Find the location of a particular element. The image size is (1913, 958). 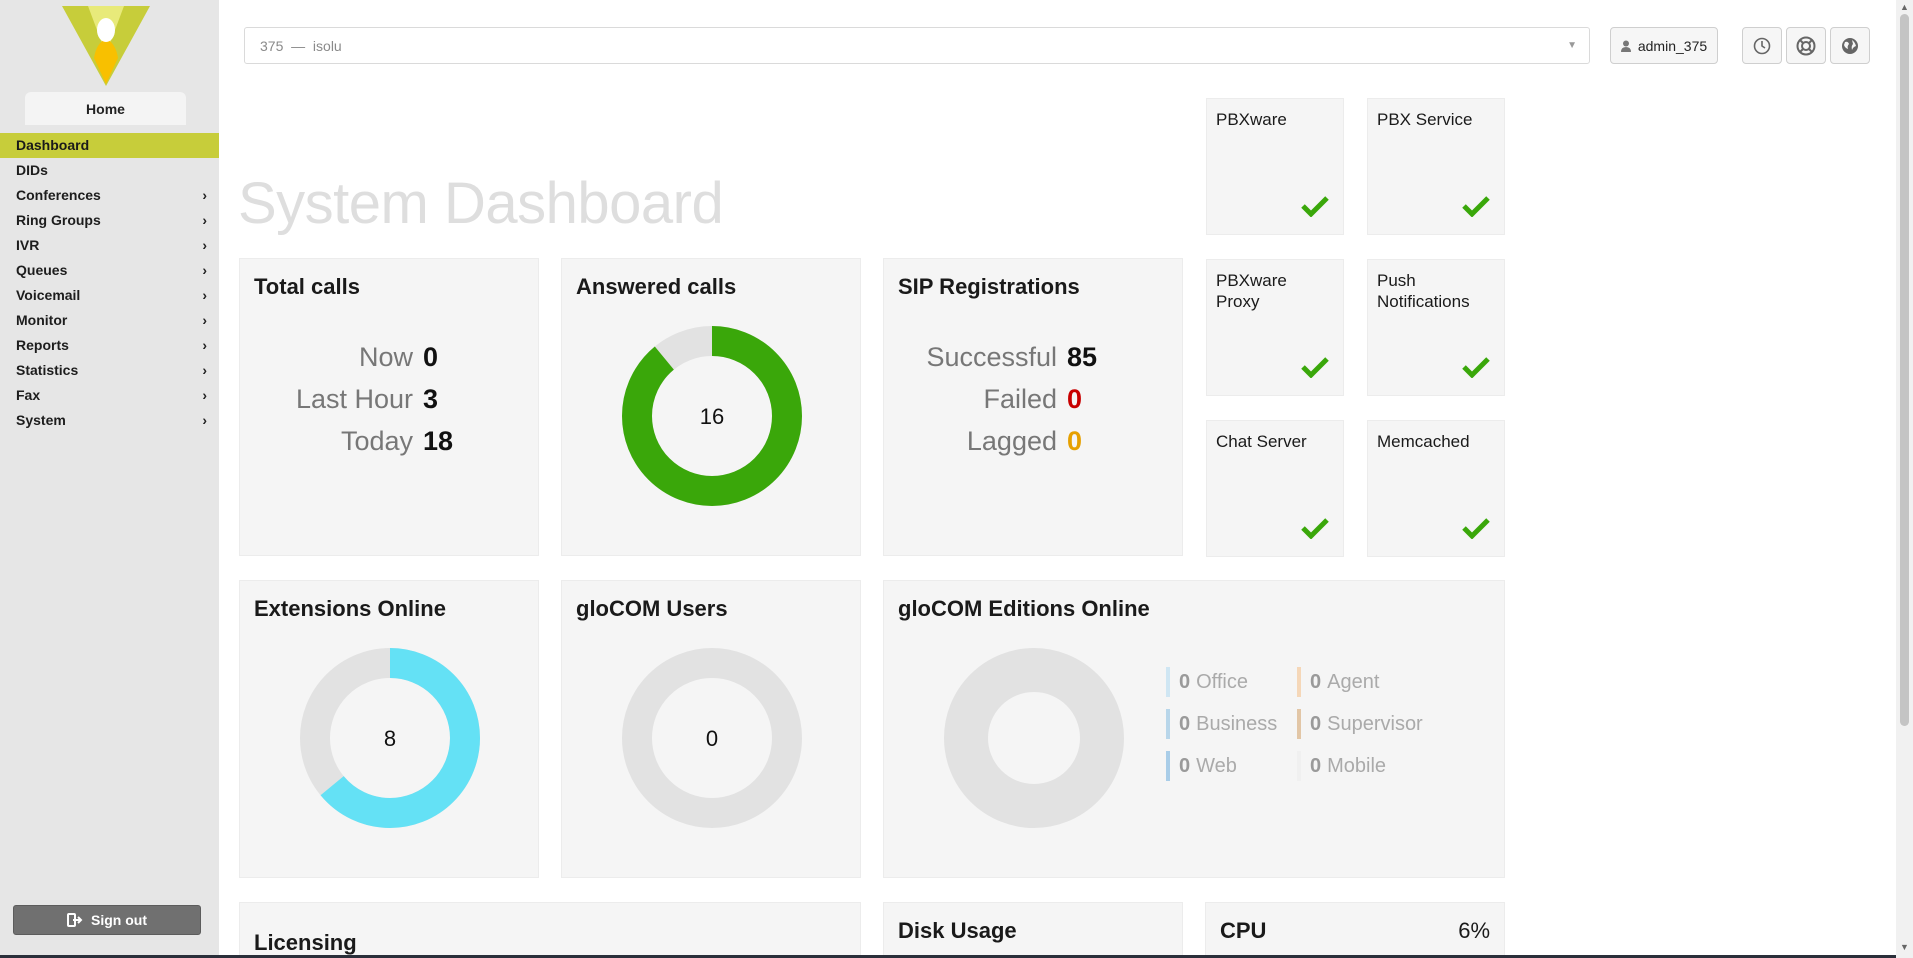

tenant-select-value: 375 — isolu is located at coordinates (301, 45).